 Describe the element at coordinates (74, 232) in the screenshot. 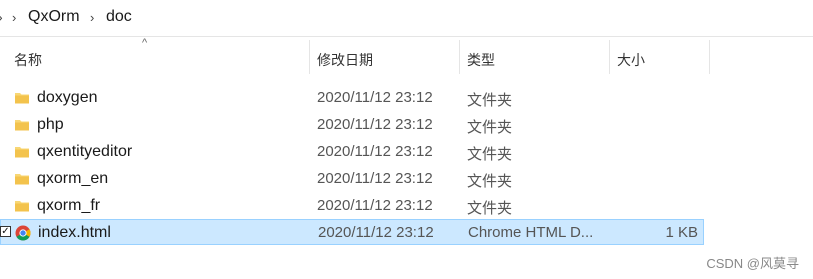

I see `file-name: index.html` at that location.